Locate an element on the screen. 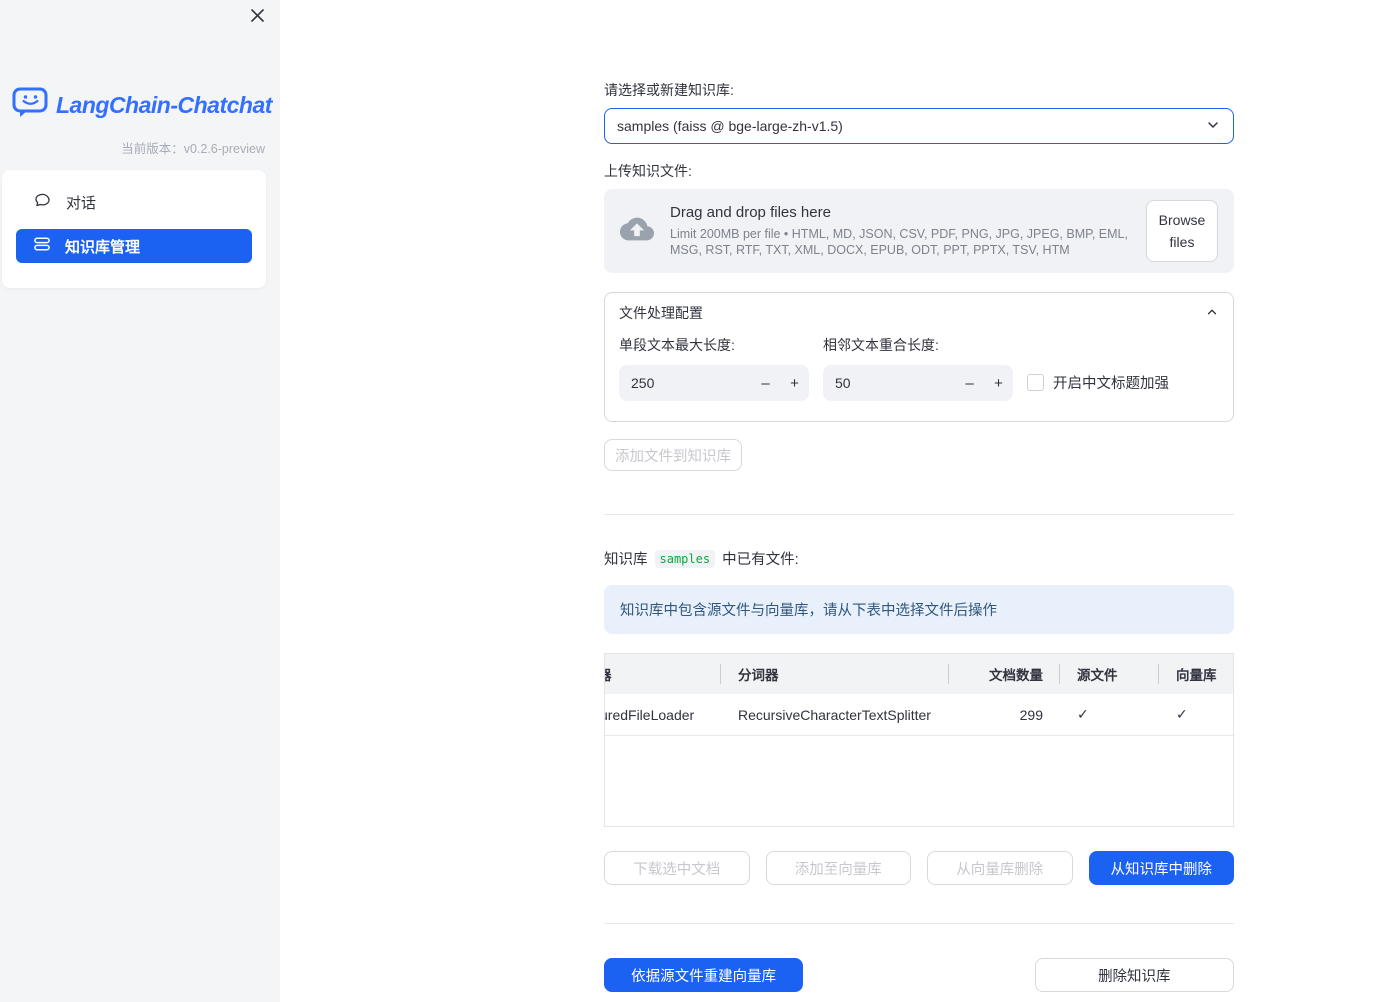 The height and width of the screenshot is (1002, 1380). rebuild-vector-store-button: 依据源文件重建向量库 is located at coordinates (704, 975).